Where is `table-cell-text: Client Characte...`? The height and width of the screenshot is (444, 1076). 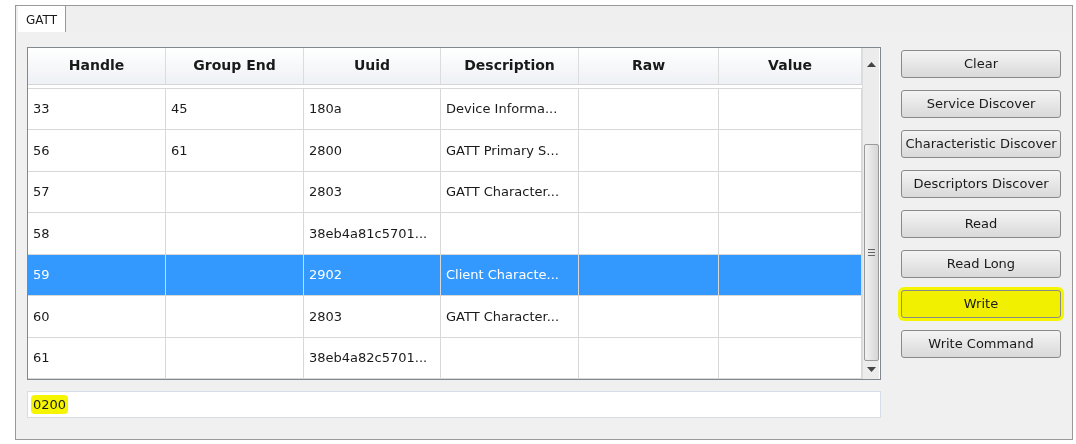
table-cell-text: Client Characte... is located at coordinates (502, 275).